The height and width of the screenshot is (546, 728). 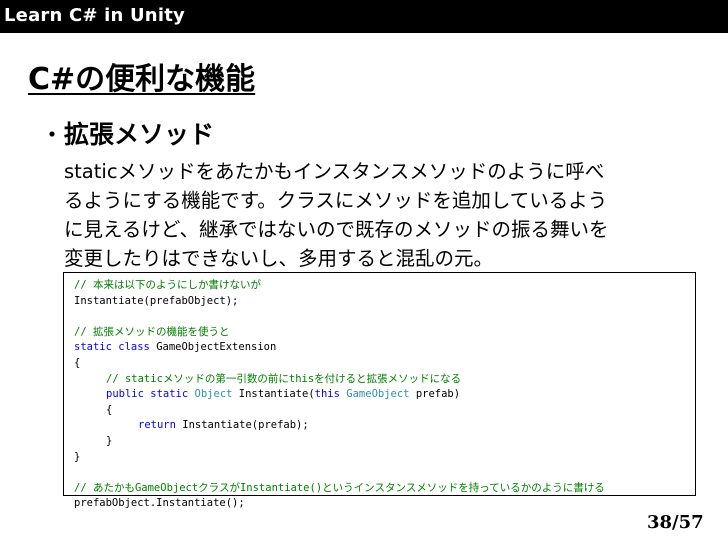 What do you see at coordinates (167, 285) in the screenshot?
I see `code-comment: // 本来は以下のようにしか書けないが` at bounding box center [167, 285].